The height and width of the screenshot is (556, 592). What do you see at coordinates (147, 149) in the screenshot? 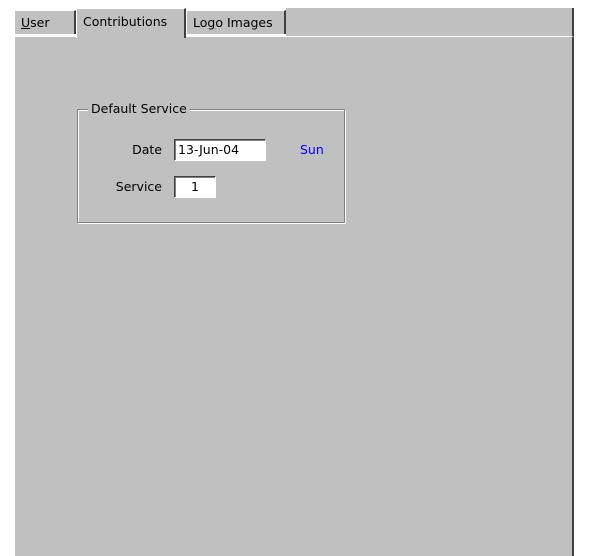
I see `date-label: Date` at bounding box center [147, 149].